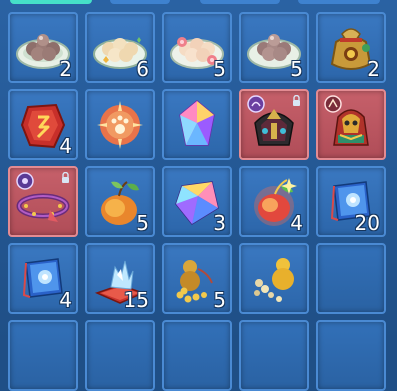  I want to click on item-count: 15, so click(136, 300).